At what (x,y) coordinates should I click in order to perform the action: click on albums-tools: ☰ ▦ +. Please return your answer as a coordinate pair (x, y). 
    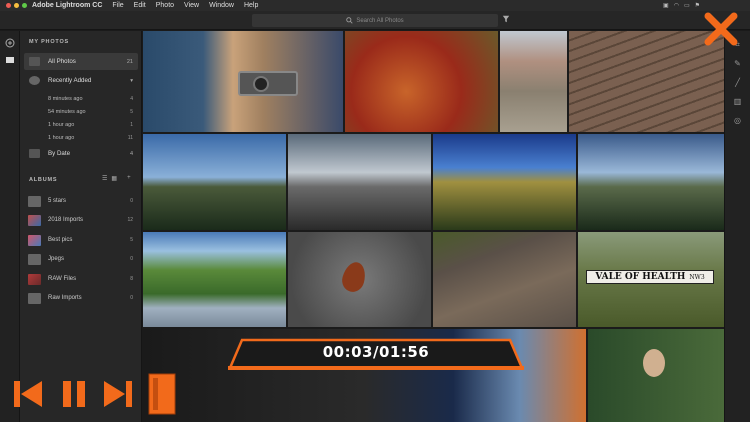
    Looking at the image, I should click on (116, 178).